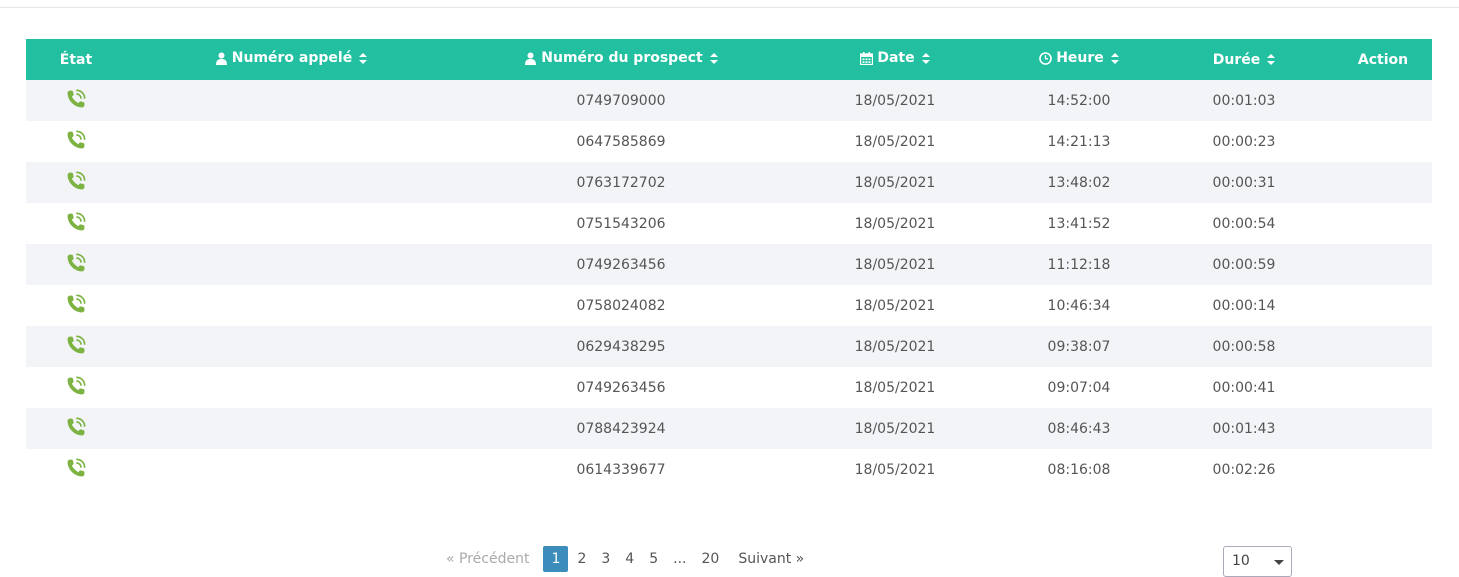 Image resolution: width=1459 pixels, height=577 pixels. What do you see at coordinates (729, 305) in the screenshot?
I see `table-row: 0758024082 18/05/2021 10:46:34 00:00:14` at bounding box center [729, 305].